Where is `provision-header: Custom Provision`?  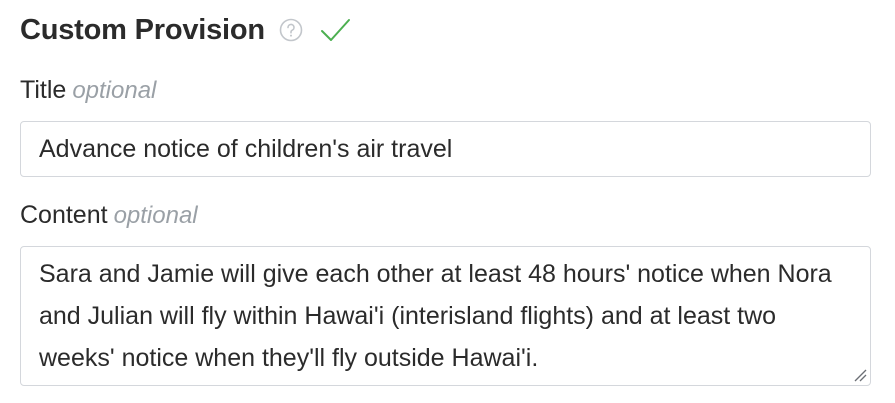 provision-header: Custom Provision is located at coordinates (185, 30).